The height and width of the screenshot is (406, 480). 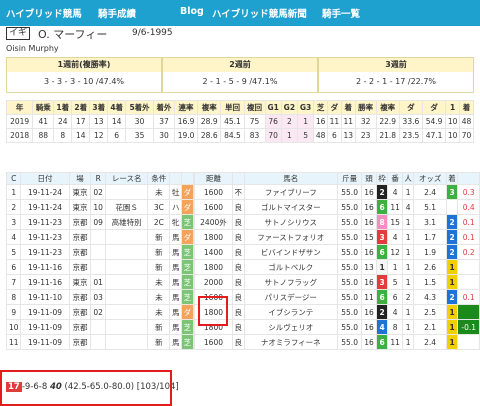 I want to click on race-row: 9 19-11-09 京都 02 未馬ダ 1800 良イブシランテ 55.0 16 2 4 1 2.5 1, so click(x=242, y=312).